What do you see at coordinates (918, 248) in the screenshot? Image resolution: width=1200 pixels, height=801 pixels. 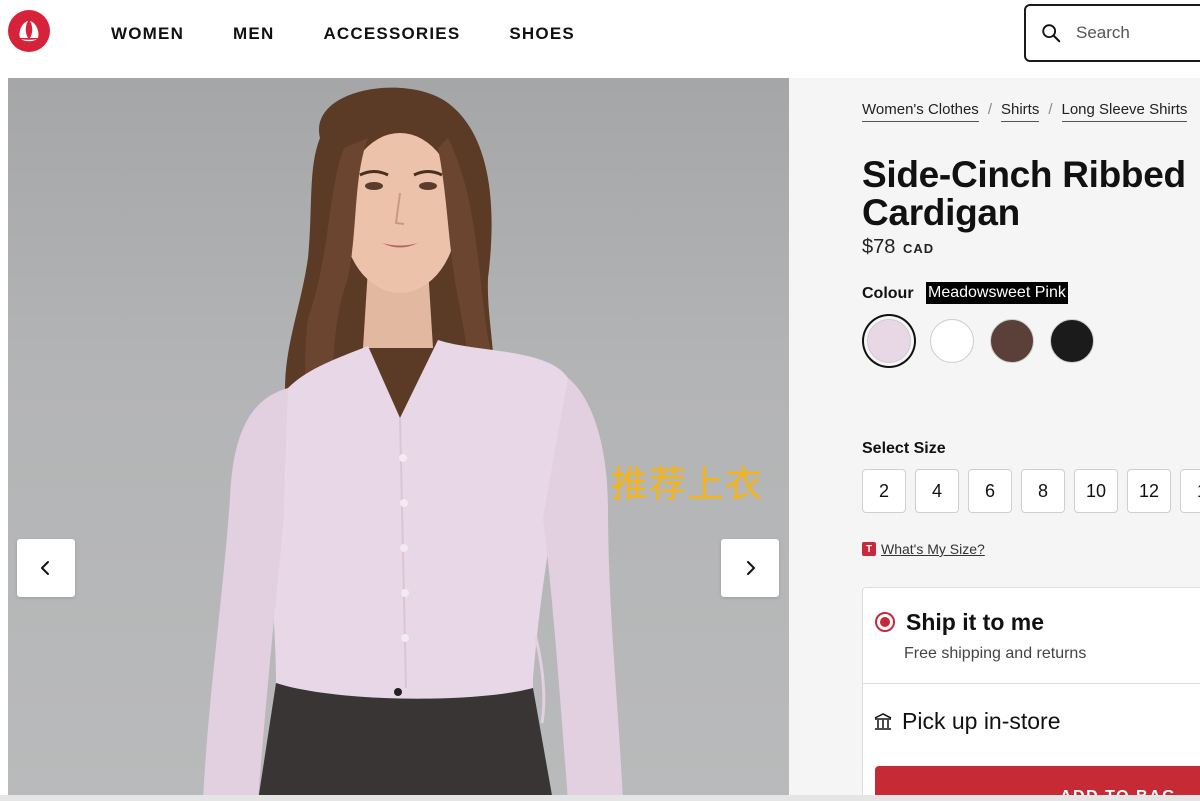 I see `price-currency: CAD` at bounding box center [918, 248].